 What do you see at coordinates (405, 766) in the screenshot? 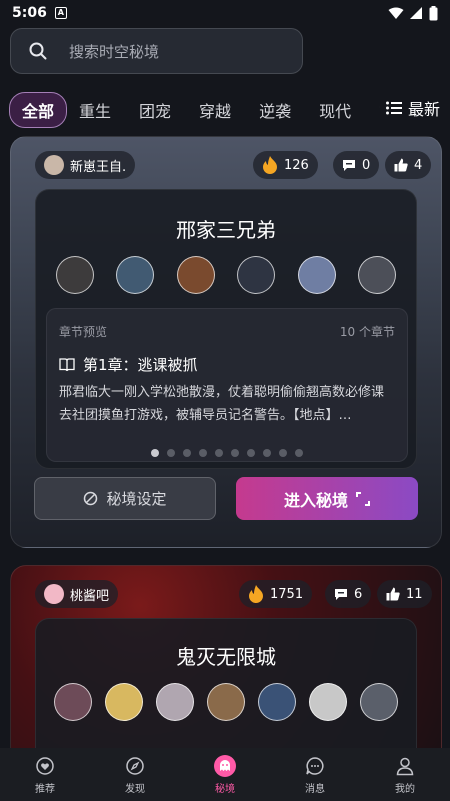
I see `person-icon` at bounding box center [405, 766].